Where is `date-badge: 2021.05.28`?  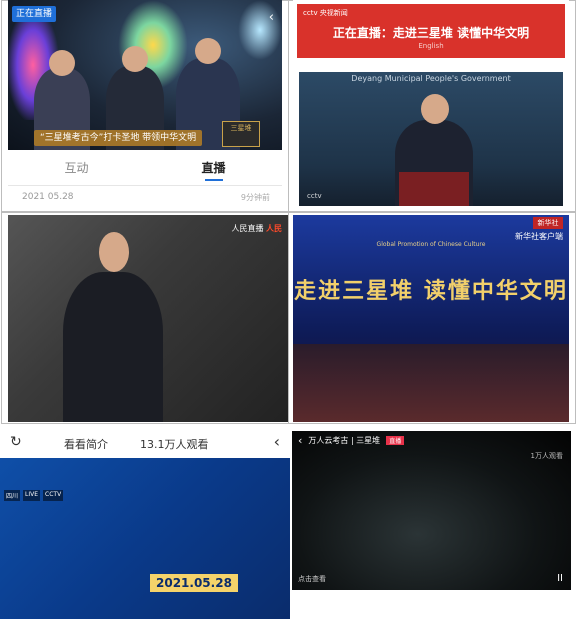
date-badge: 2021.05.28 is located at coordinates (194, 583).